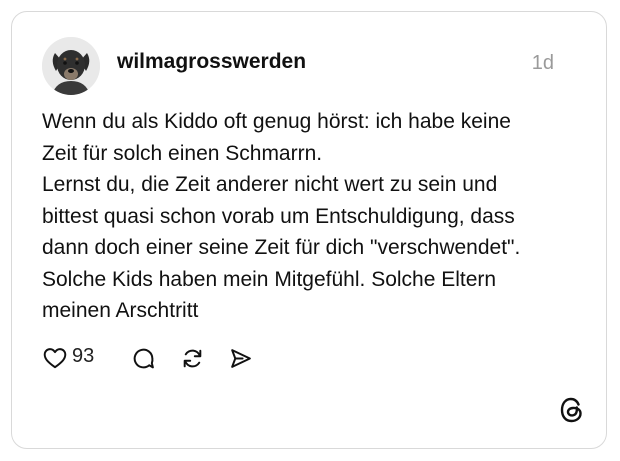  Describe the element at coordinates (182, 153) in the screenshot. I see `post-text-line: Zeit für solch einen Schmarrn.` at that location.